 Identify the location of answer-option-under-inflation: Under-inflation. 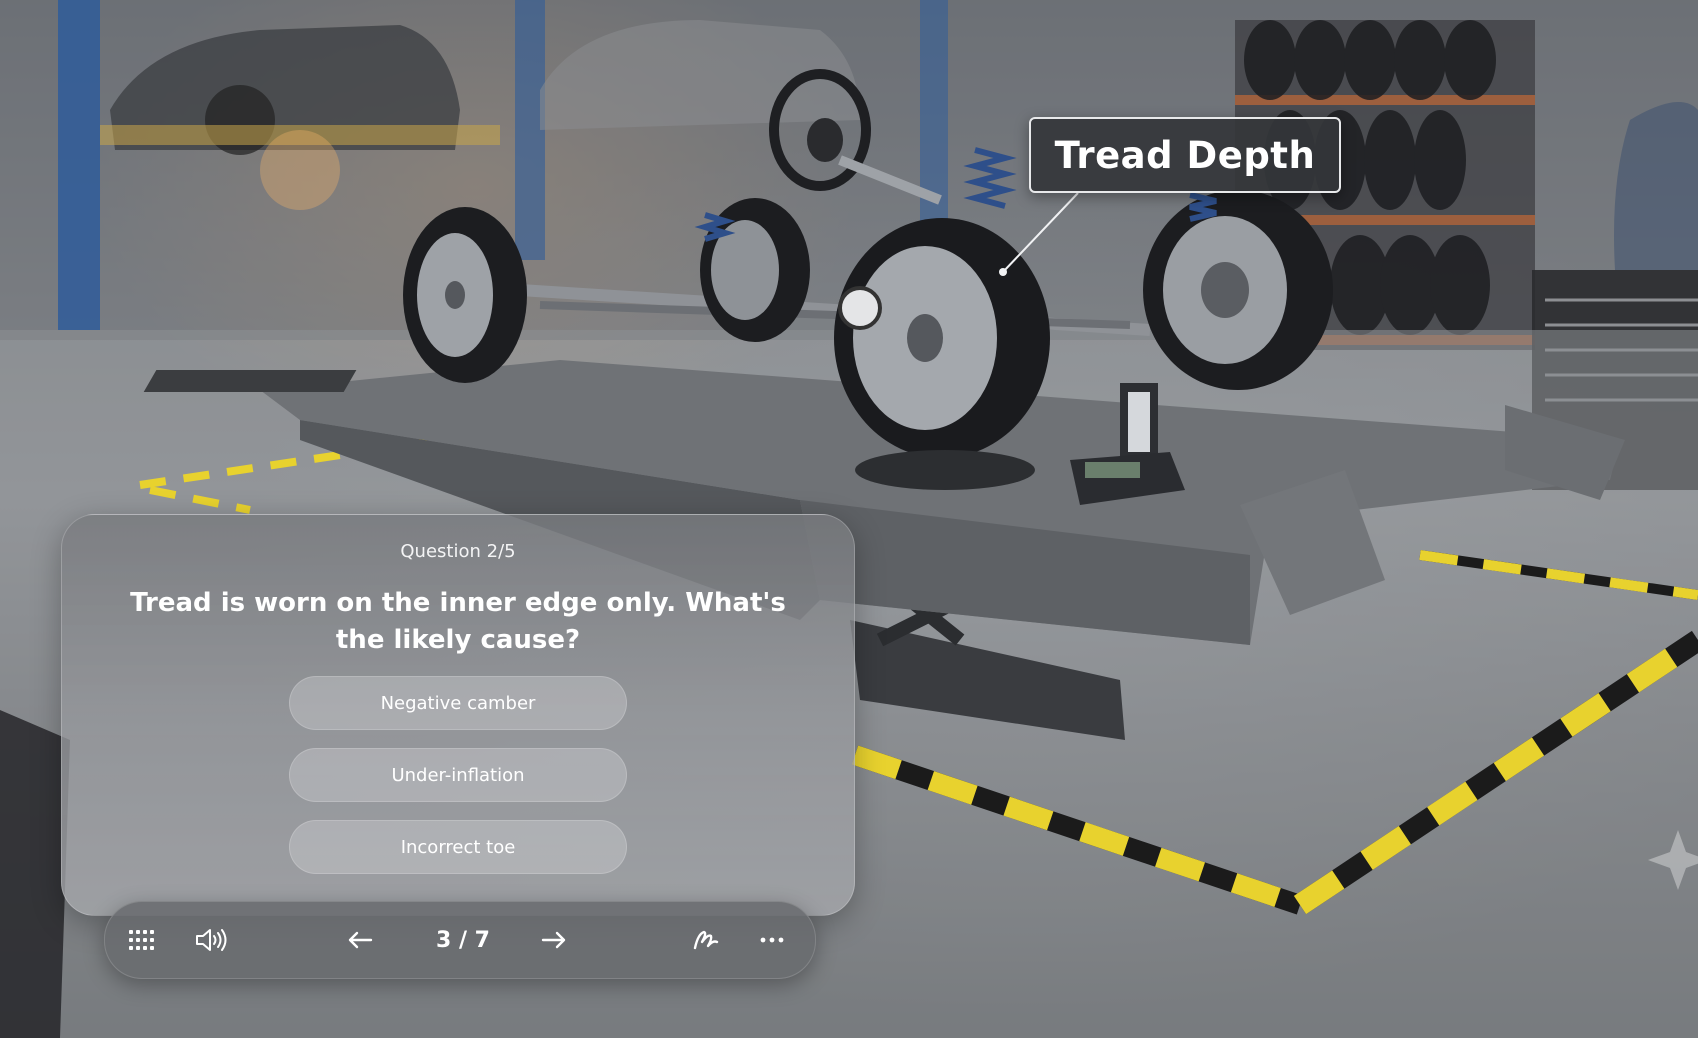
(458, 775).